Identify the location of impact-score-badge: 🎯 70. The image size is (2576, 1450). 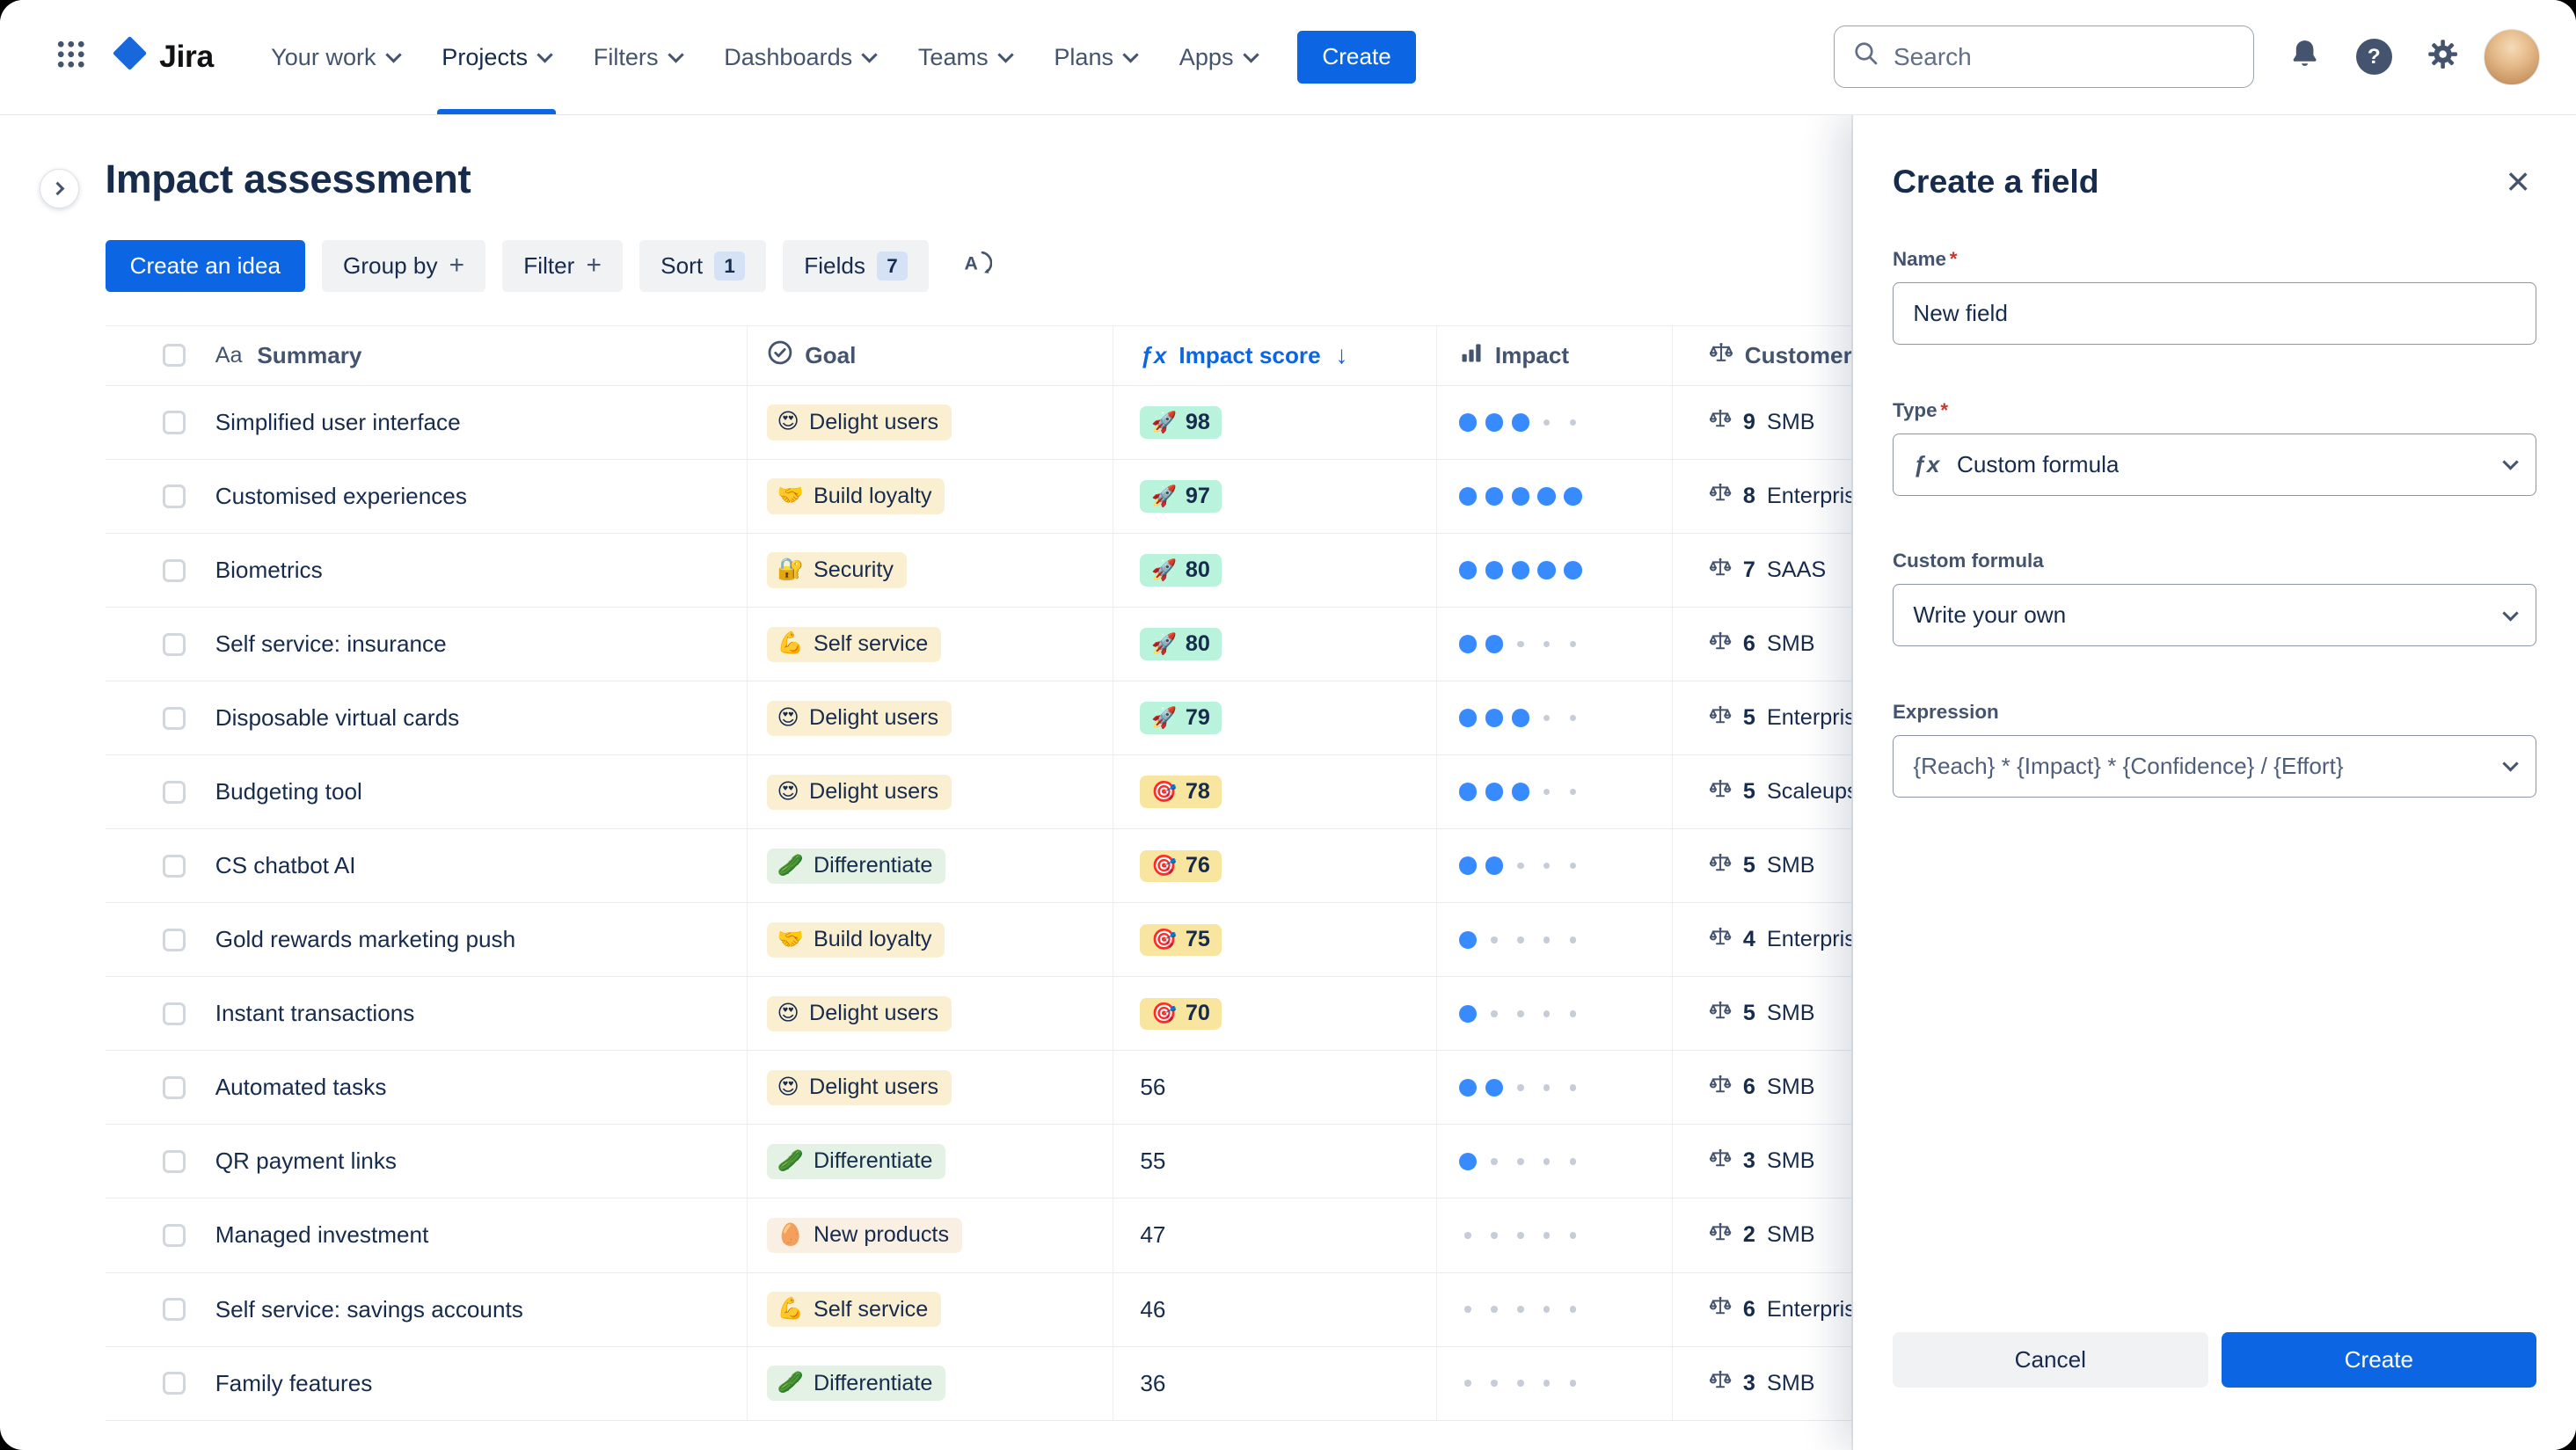
(1181, 1014).